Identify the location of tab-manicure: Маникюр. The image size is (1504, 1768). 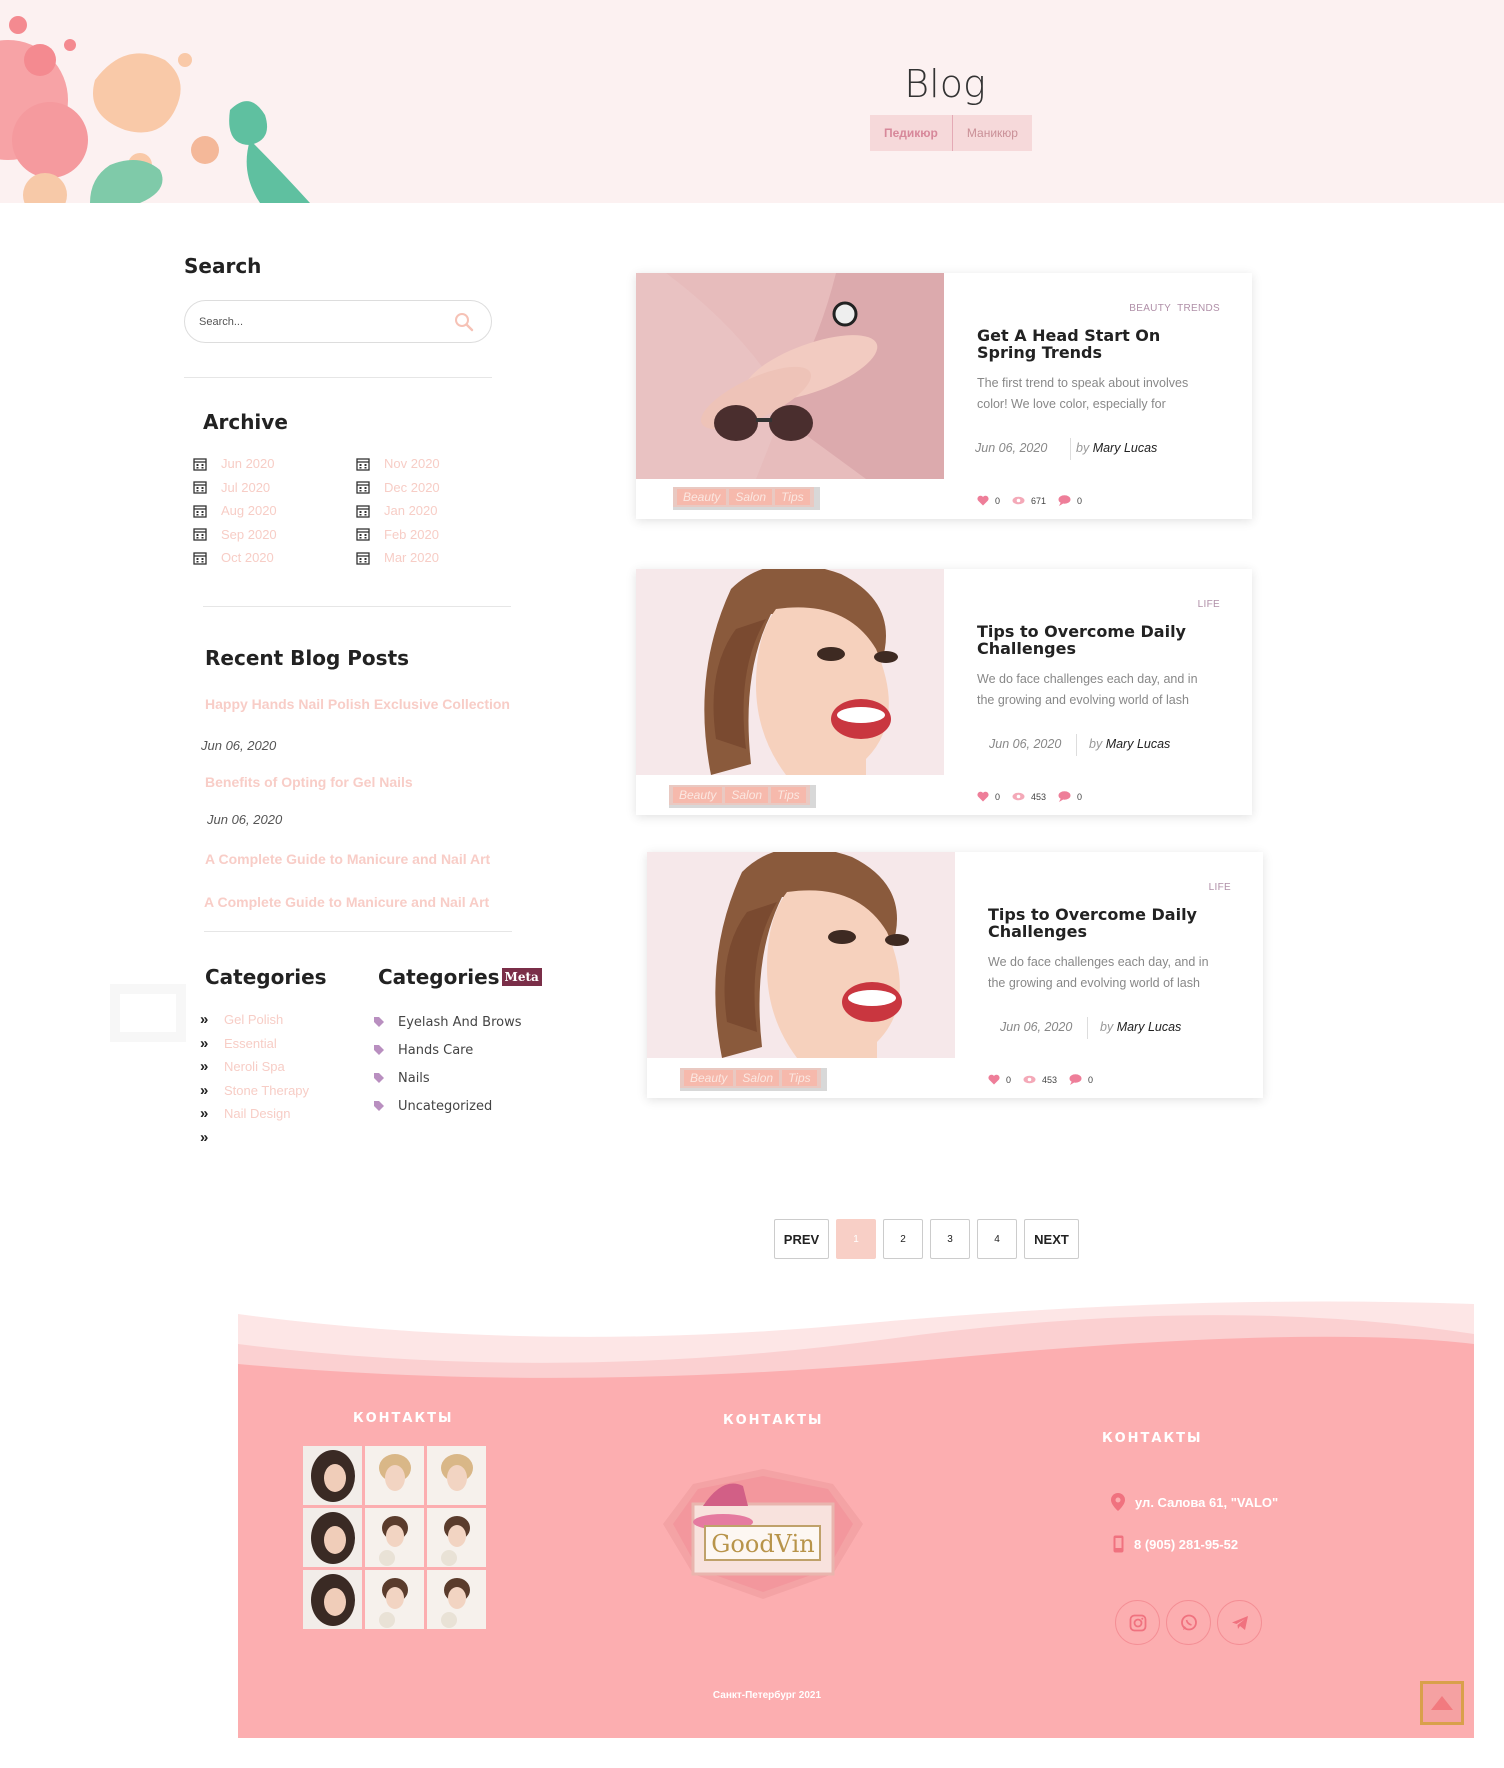
(992, 133).